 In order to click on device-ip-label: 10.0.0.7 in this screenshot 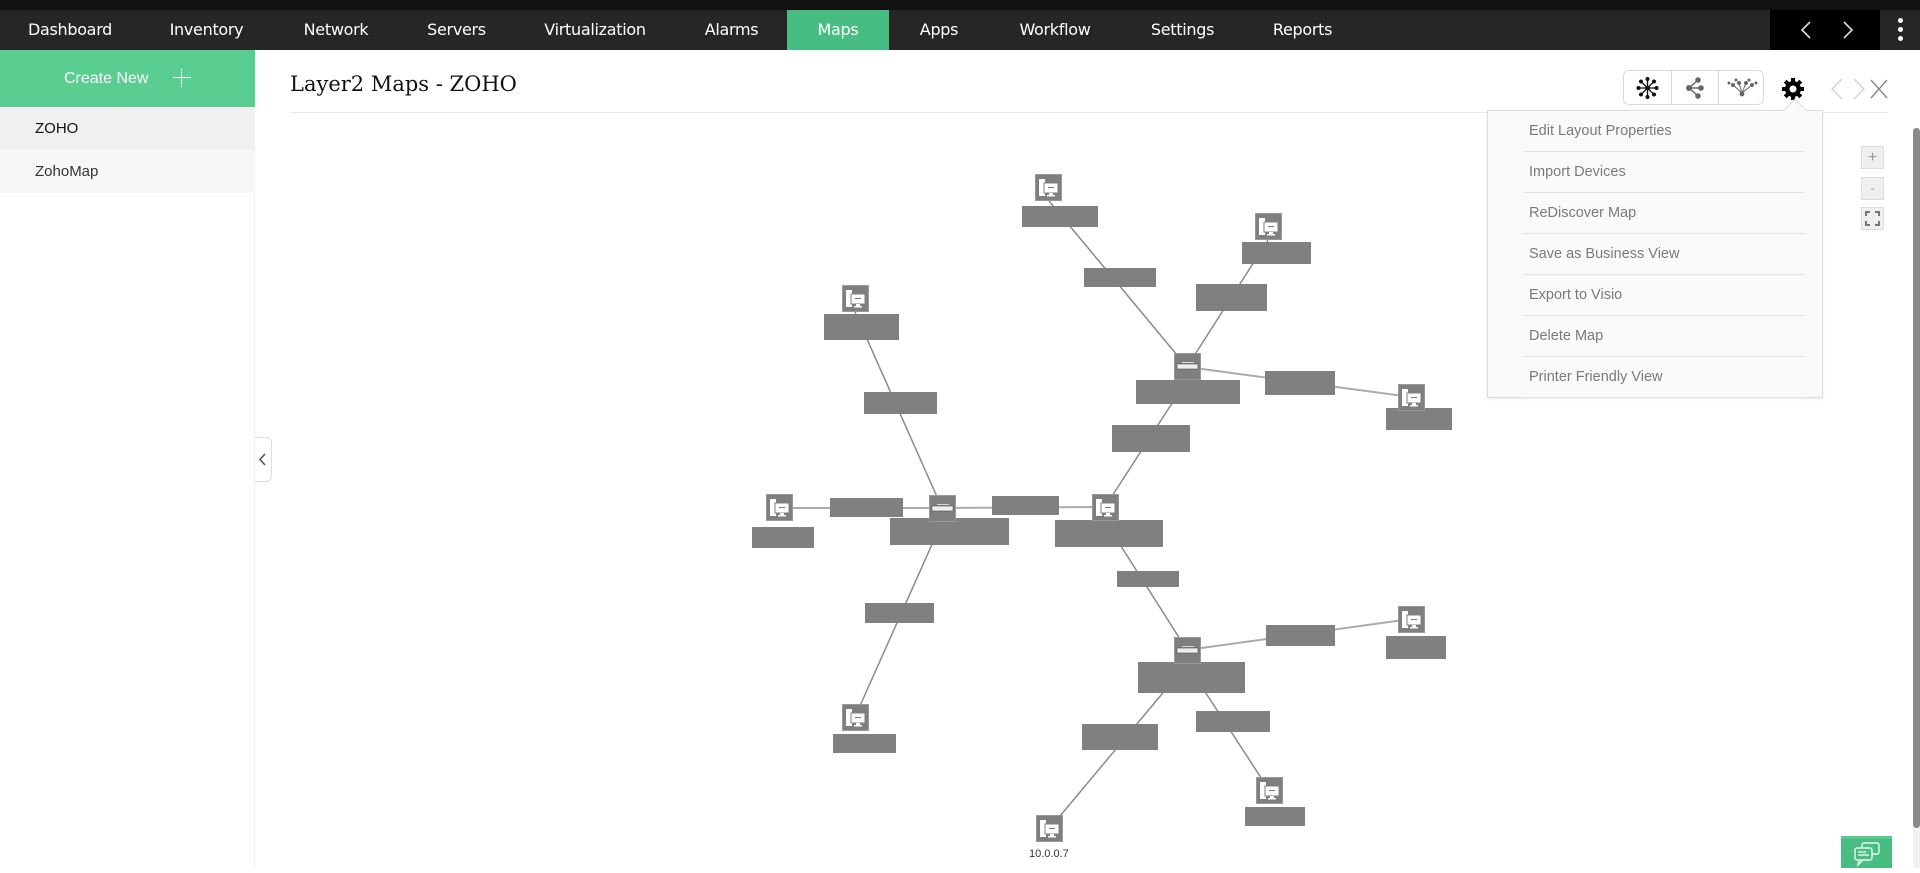, I will do `click(1049, 854)`.